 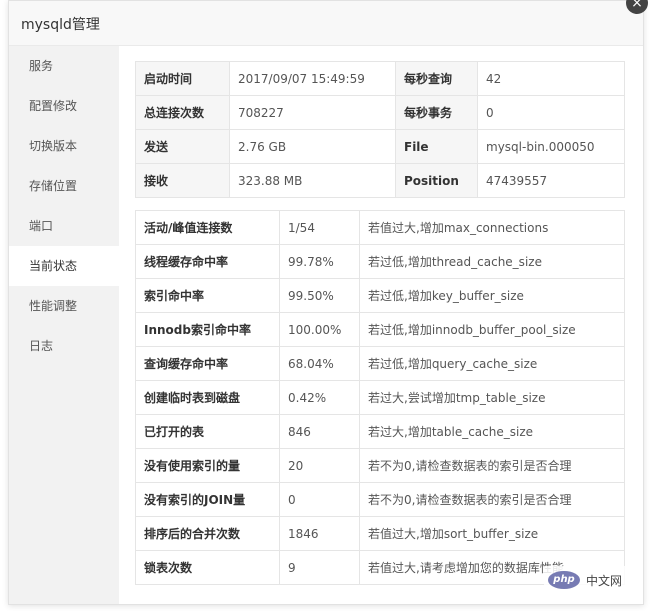 I want to click on stats-table-row: 已打开的表 846 若过大,增加table_cache_size, so click(x=380, y=431).